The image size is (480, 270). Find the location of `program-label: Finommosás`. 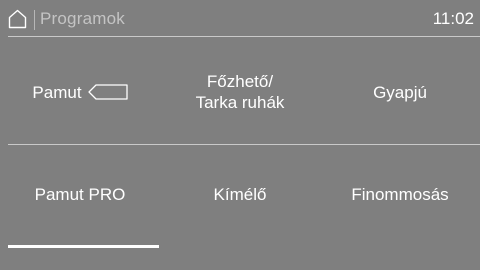

program-label: Finommosás is located at coordinates (400, 194).